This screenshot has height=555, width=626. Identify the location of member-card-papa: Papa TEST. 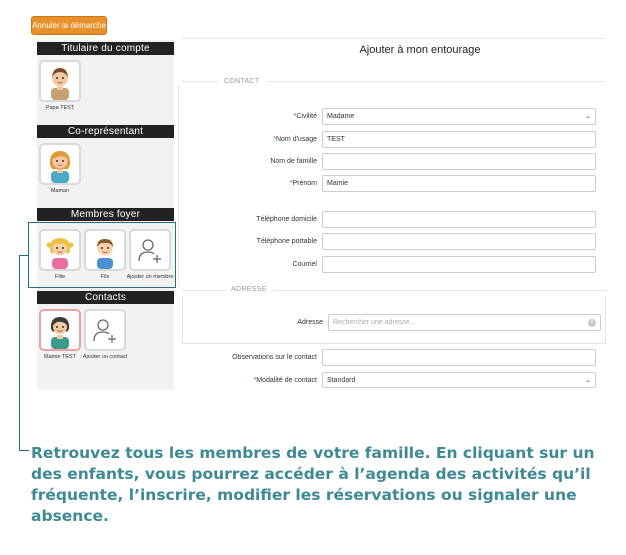
(60, 92).